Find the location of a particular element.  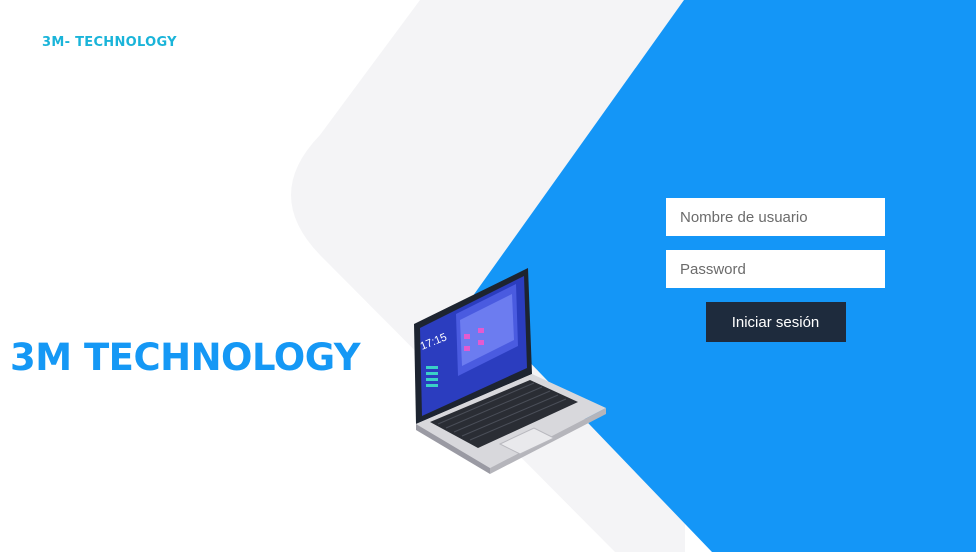

laptop-illustration: 17:15 is located at coordinates (510, 371).